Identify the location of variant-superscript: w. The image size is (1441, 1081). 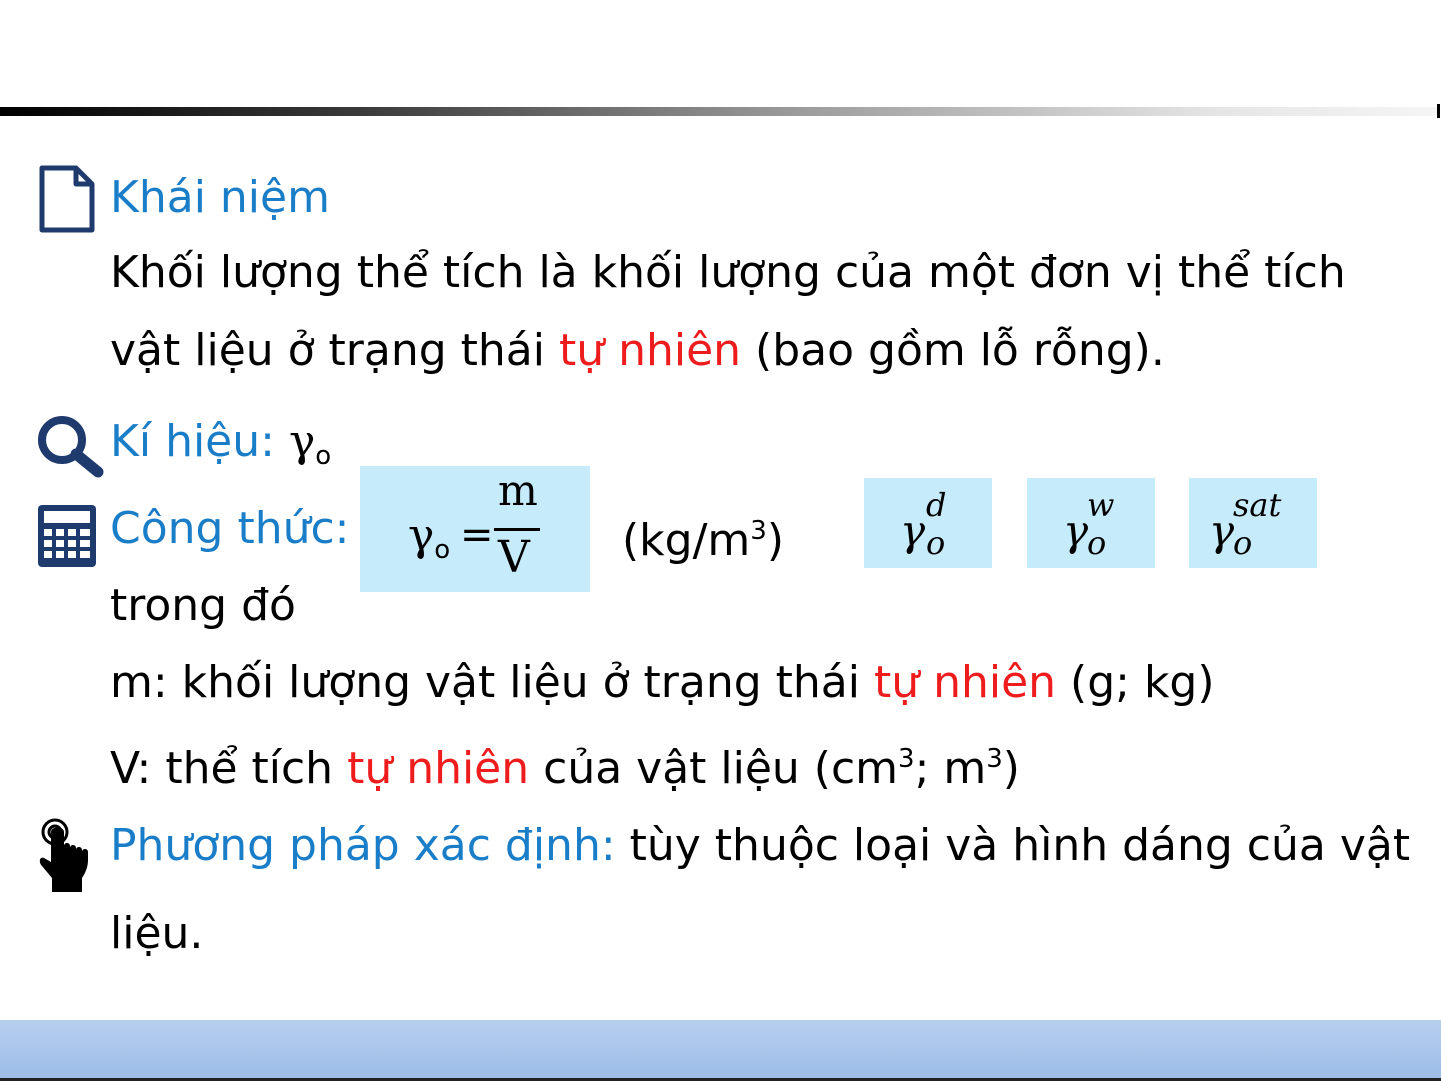
(1101, 505).